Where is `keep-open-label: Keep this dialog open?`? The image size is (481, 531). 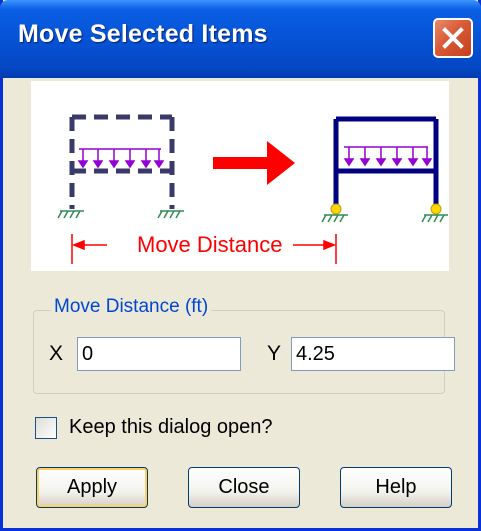
keep-open-label: Keep this dialog open? is located at coordinates (171, 427).